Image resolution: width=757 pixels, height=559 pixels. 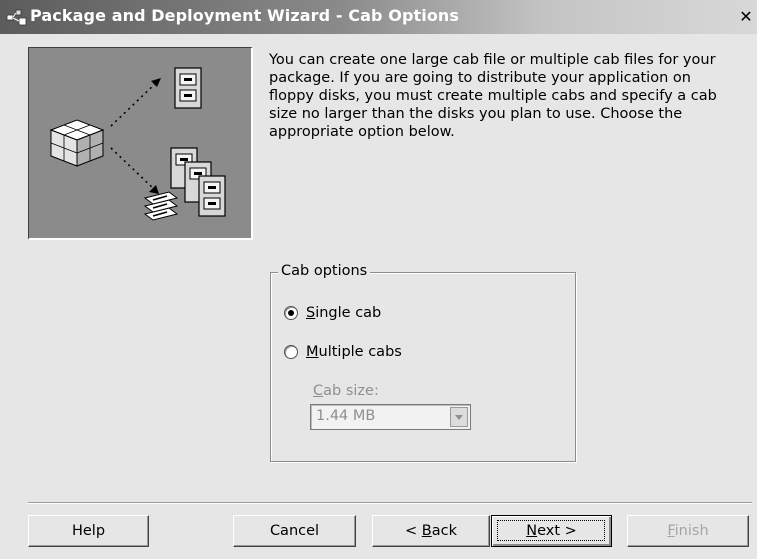 I want to click on single-cab-radio: Single cab, so click(x=332, y=313).